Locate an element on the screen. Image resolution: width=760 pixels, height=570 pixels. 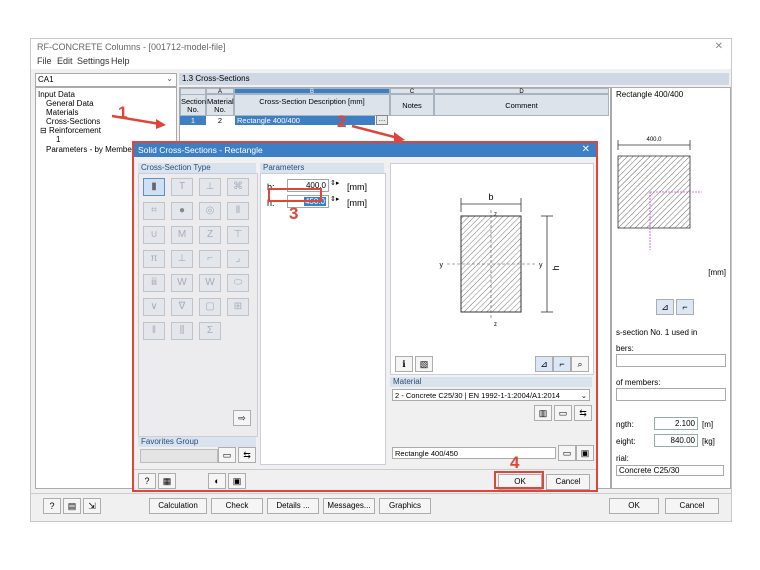
parameters-header: Parameters is located at coordinates (322, 168).